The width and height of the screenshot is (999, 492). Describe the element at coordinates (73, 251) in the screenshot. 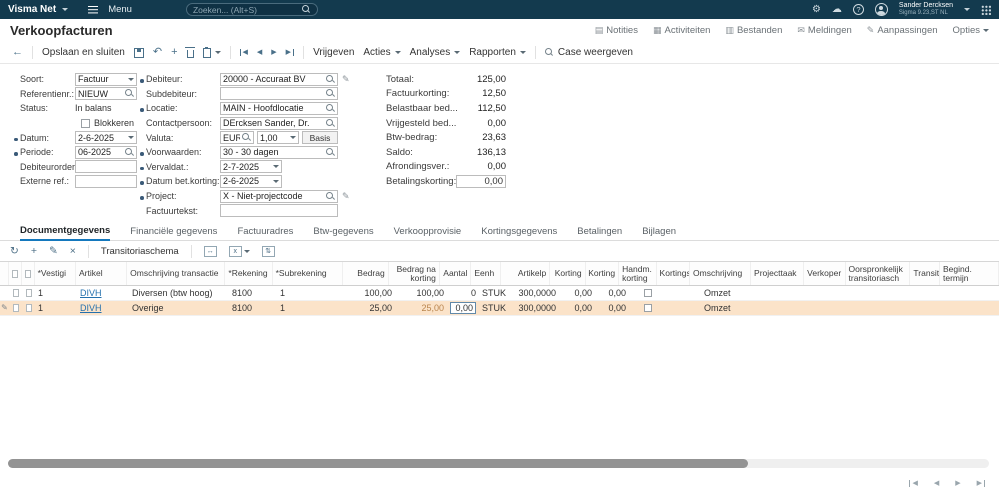

I see `delete-row-icon: ×` at that location.